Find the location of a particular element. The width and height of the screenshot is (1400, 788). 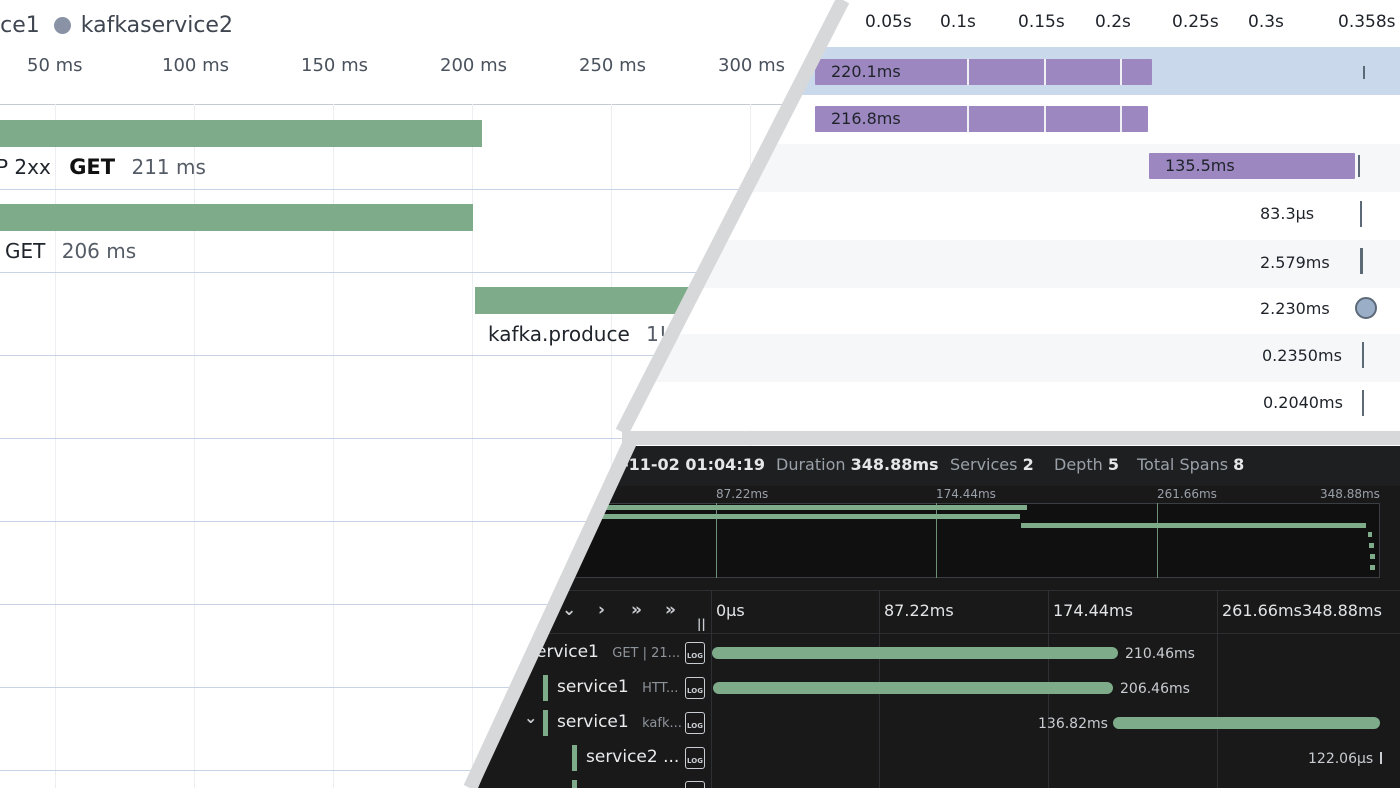

diagonal-separator-lower is located at coordinates (550, 612).